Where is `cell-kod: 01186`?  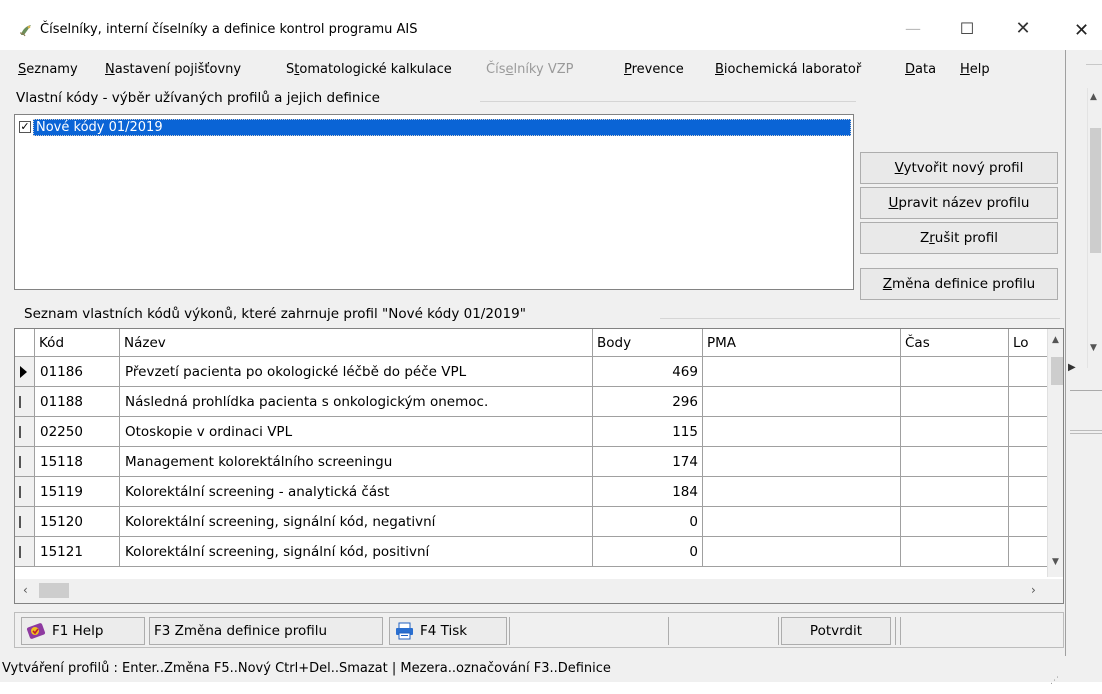 cell-kod: 01186 is located at coordinates (77, 372).